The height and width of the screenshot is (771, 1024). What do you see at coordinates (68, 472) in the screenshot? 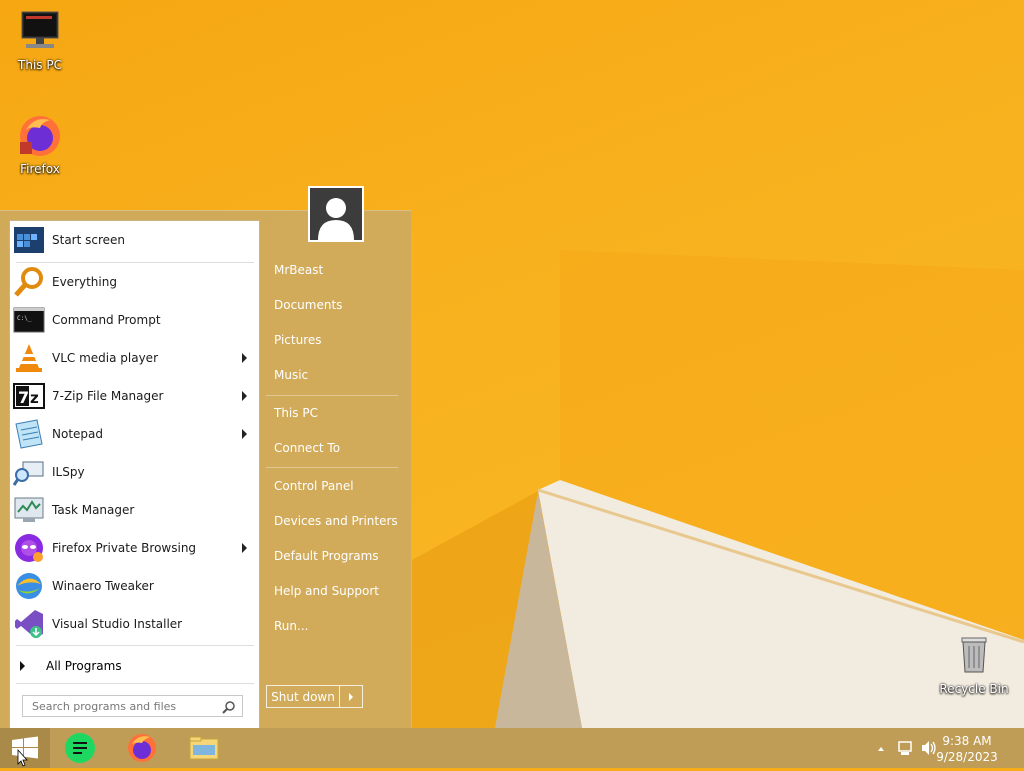
I see `pinned-item-label: ILSpy` at bounding box center [68, 472].